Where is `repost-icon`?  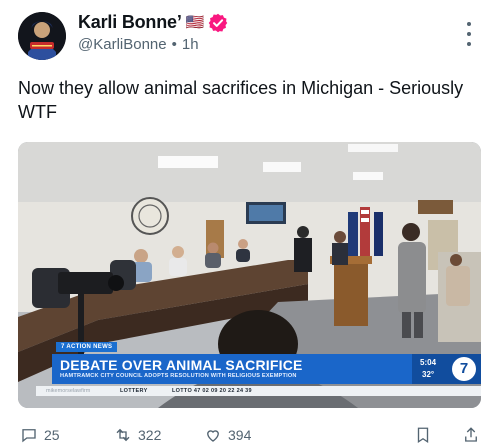
repost-icon is located at coordinates (123, 435).